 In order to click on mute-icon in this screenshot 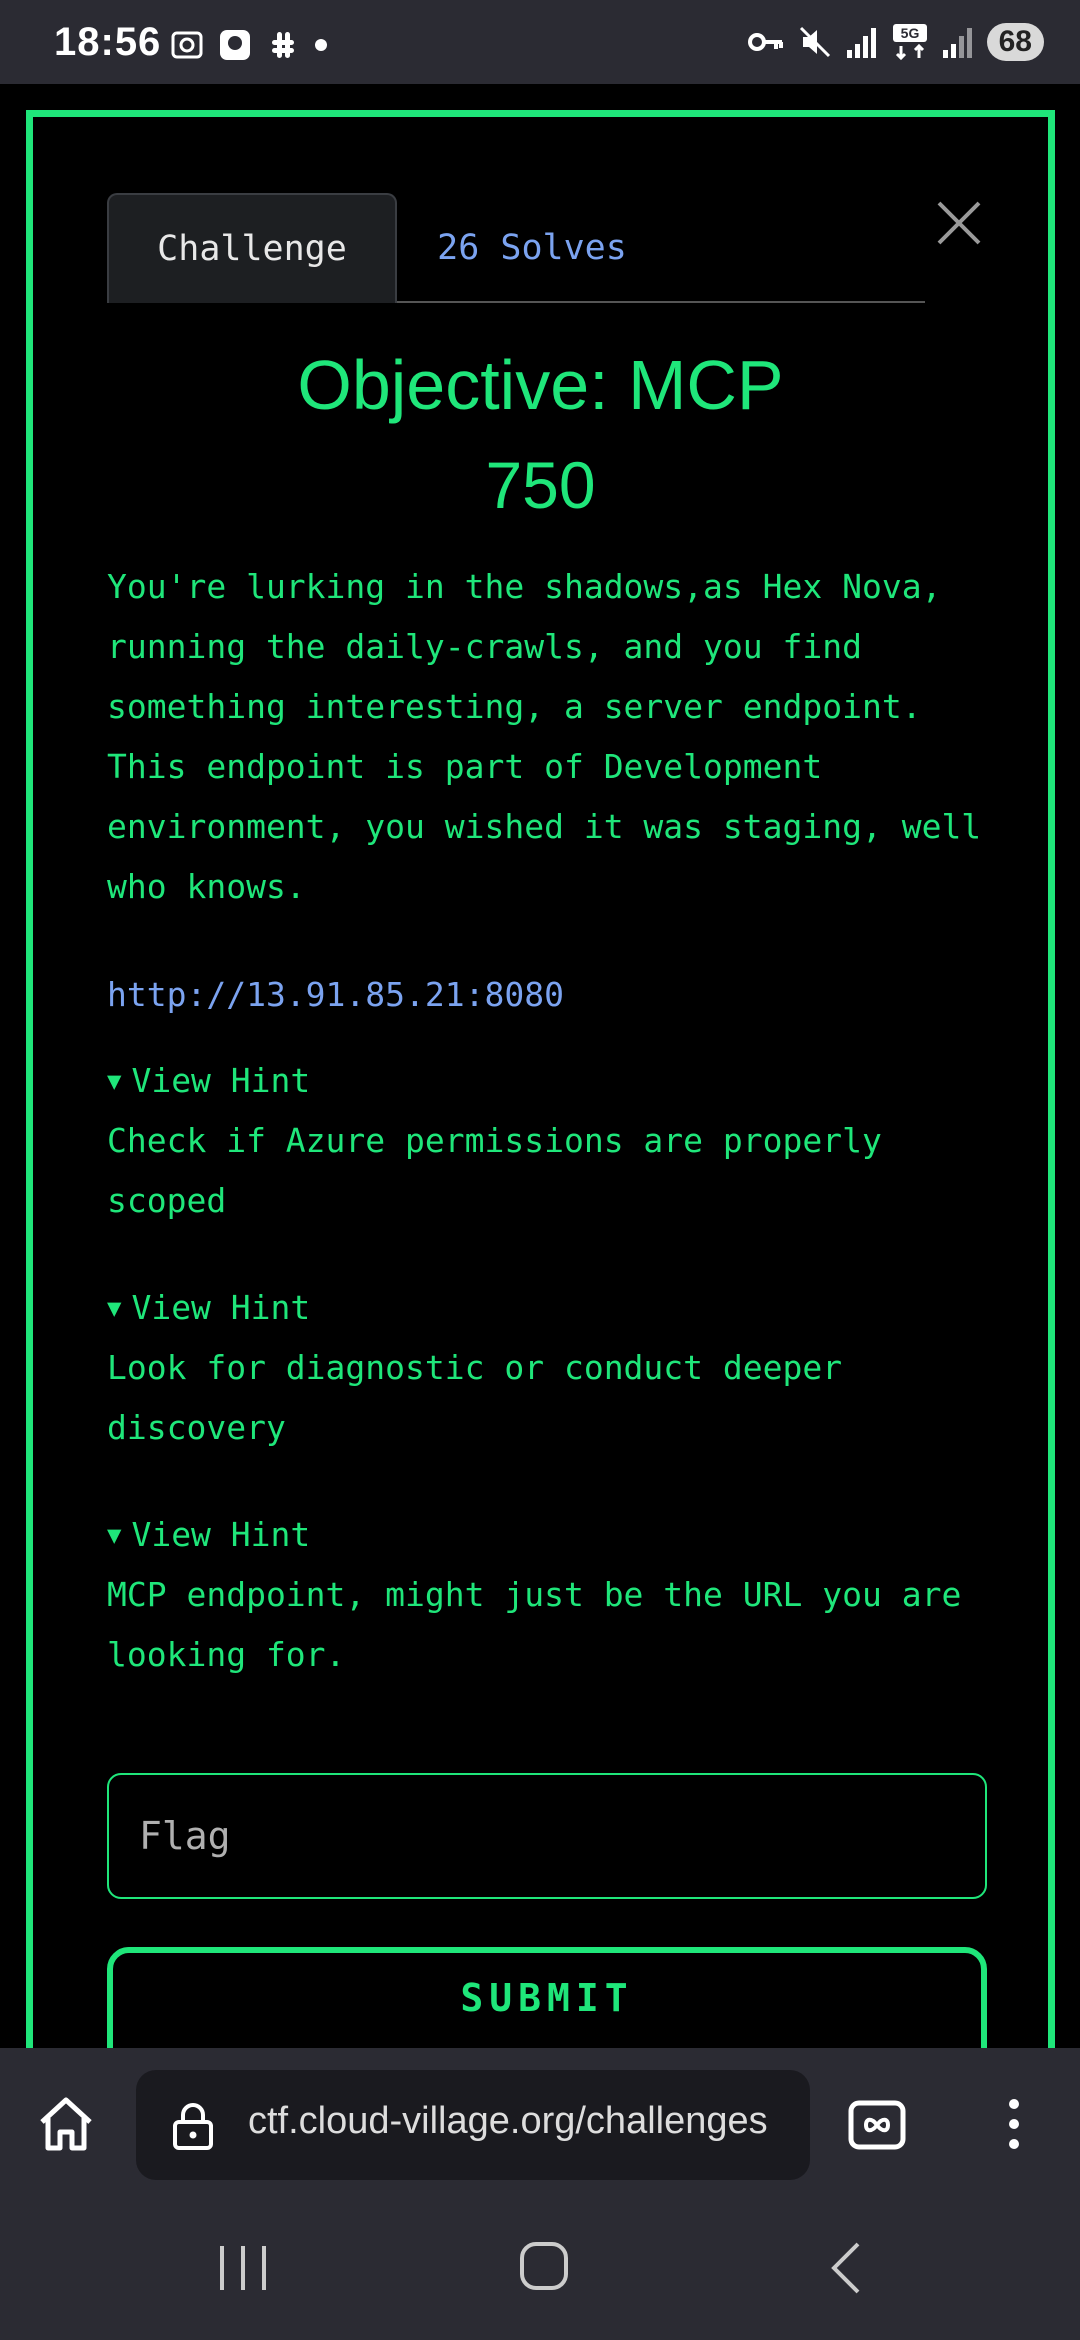, I will do `click(814, 42)`.